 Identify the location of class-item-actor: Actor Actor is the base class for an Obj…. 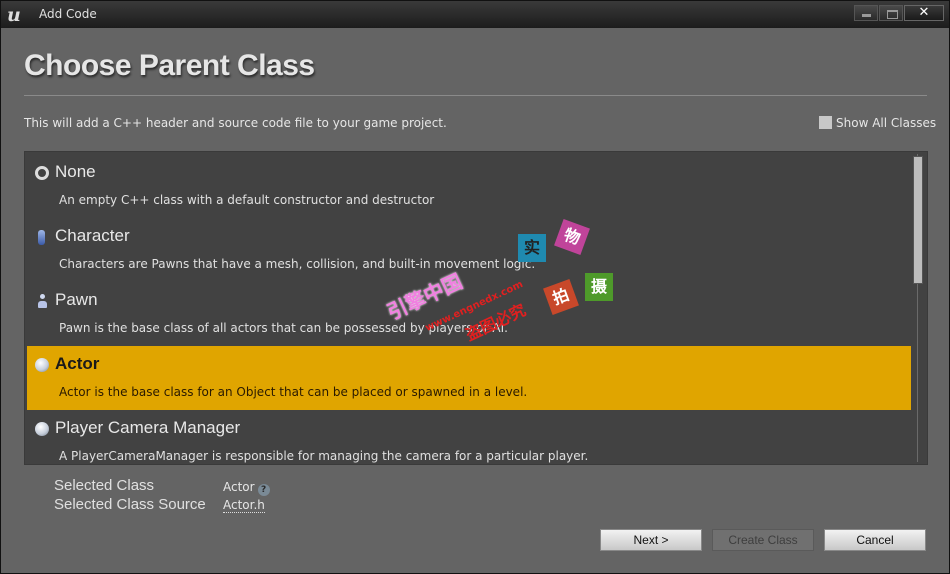
(469, 378).